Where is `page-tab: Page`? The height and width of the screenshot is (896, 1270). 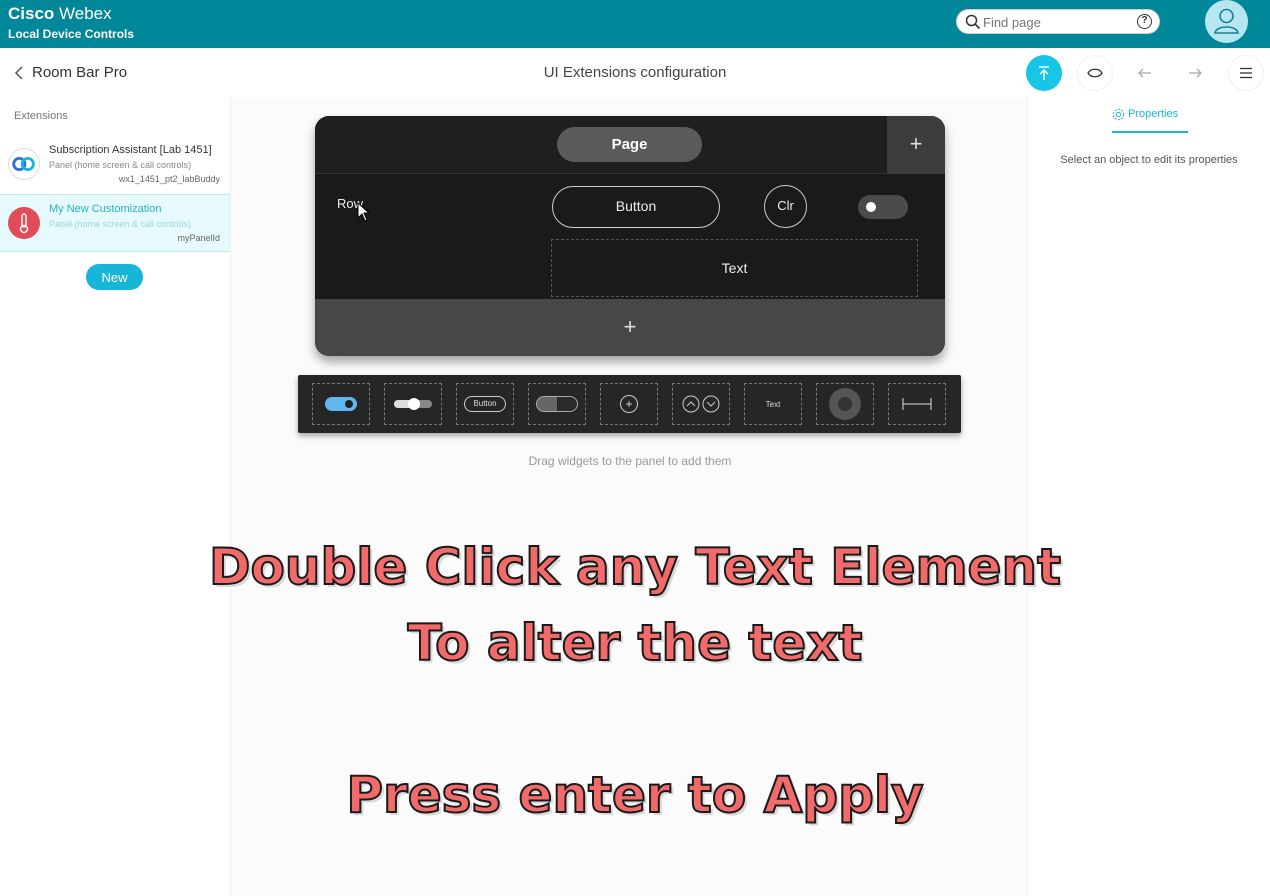
page-tab: Page is located at coordinates (629, 144).